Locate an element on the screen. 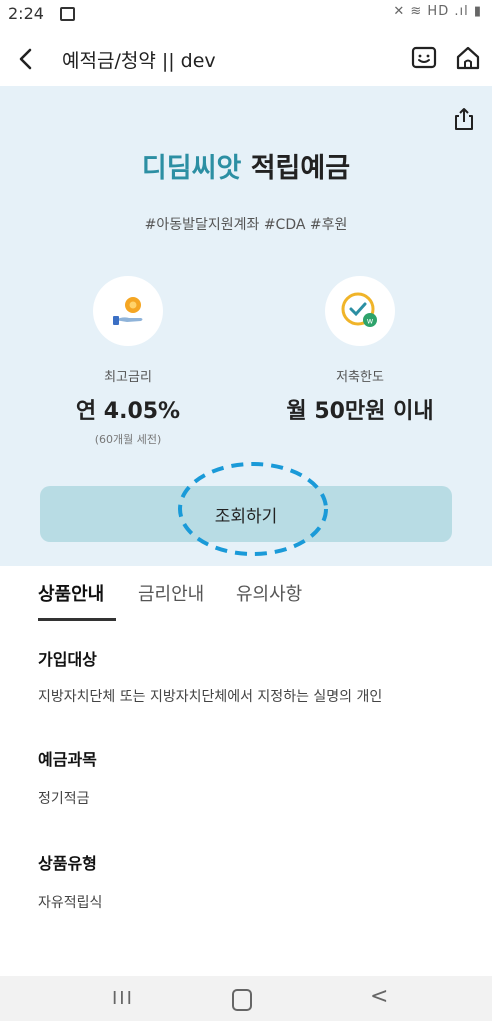 The image size is (492, 1021). chatbot-icon is located at coordinates (424, 58).